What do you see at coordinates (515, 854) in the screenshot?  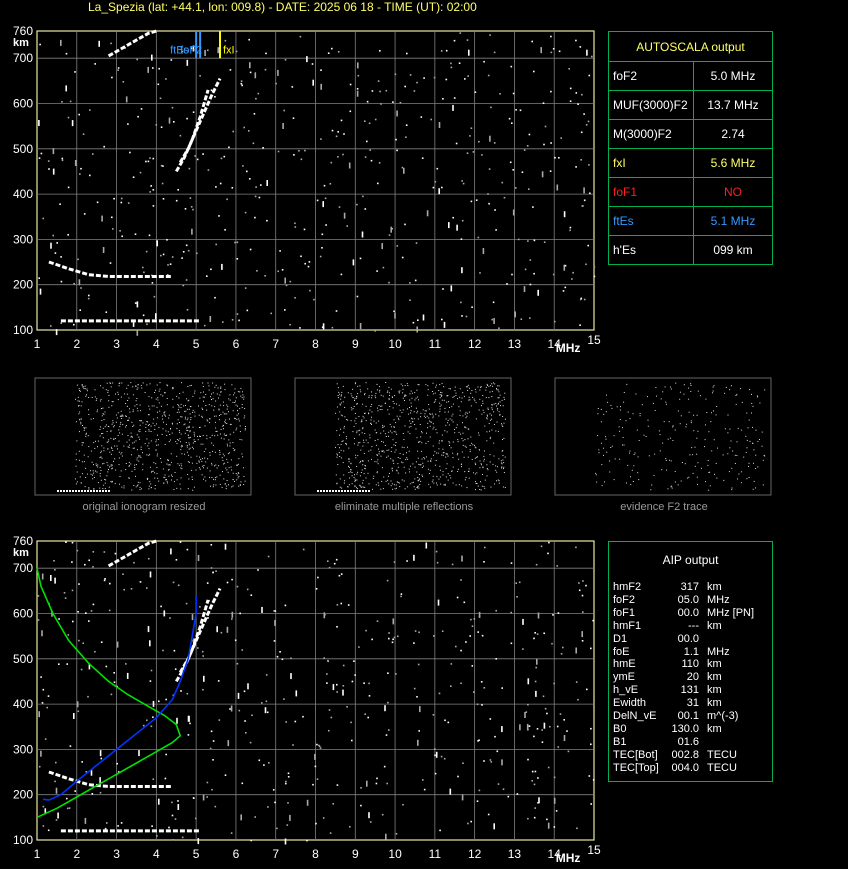 I see `x-tick-label: 13` at bounding box center [515, 854].